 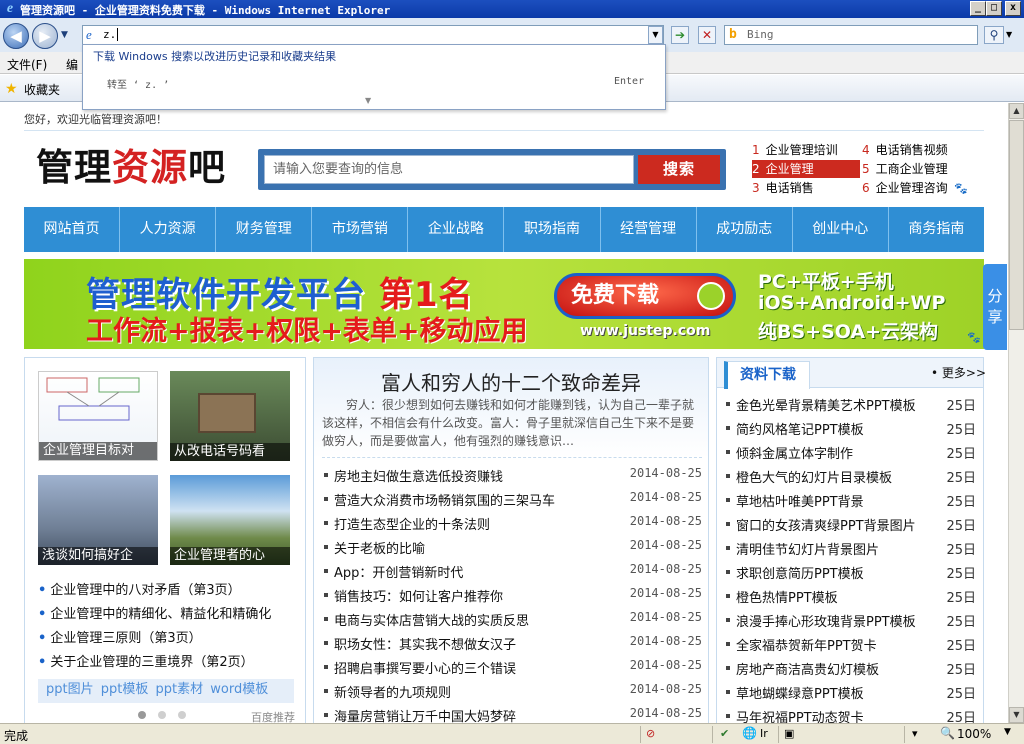 I want to click on download-row: 简约风格笔记PPT模板 25日, so click(x=850, y=428).